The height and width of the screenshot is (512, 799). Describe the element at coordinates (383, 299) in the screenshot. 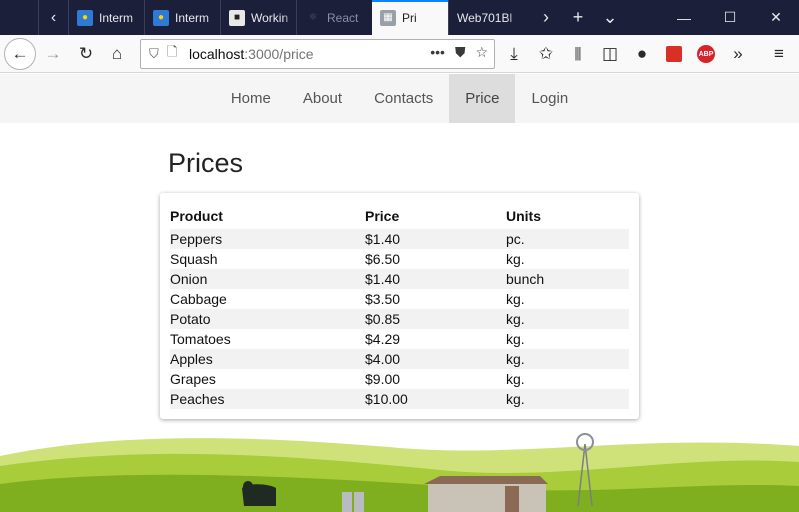

I see `cell-price: $3.50` at that location.